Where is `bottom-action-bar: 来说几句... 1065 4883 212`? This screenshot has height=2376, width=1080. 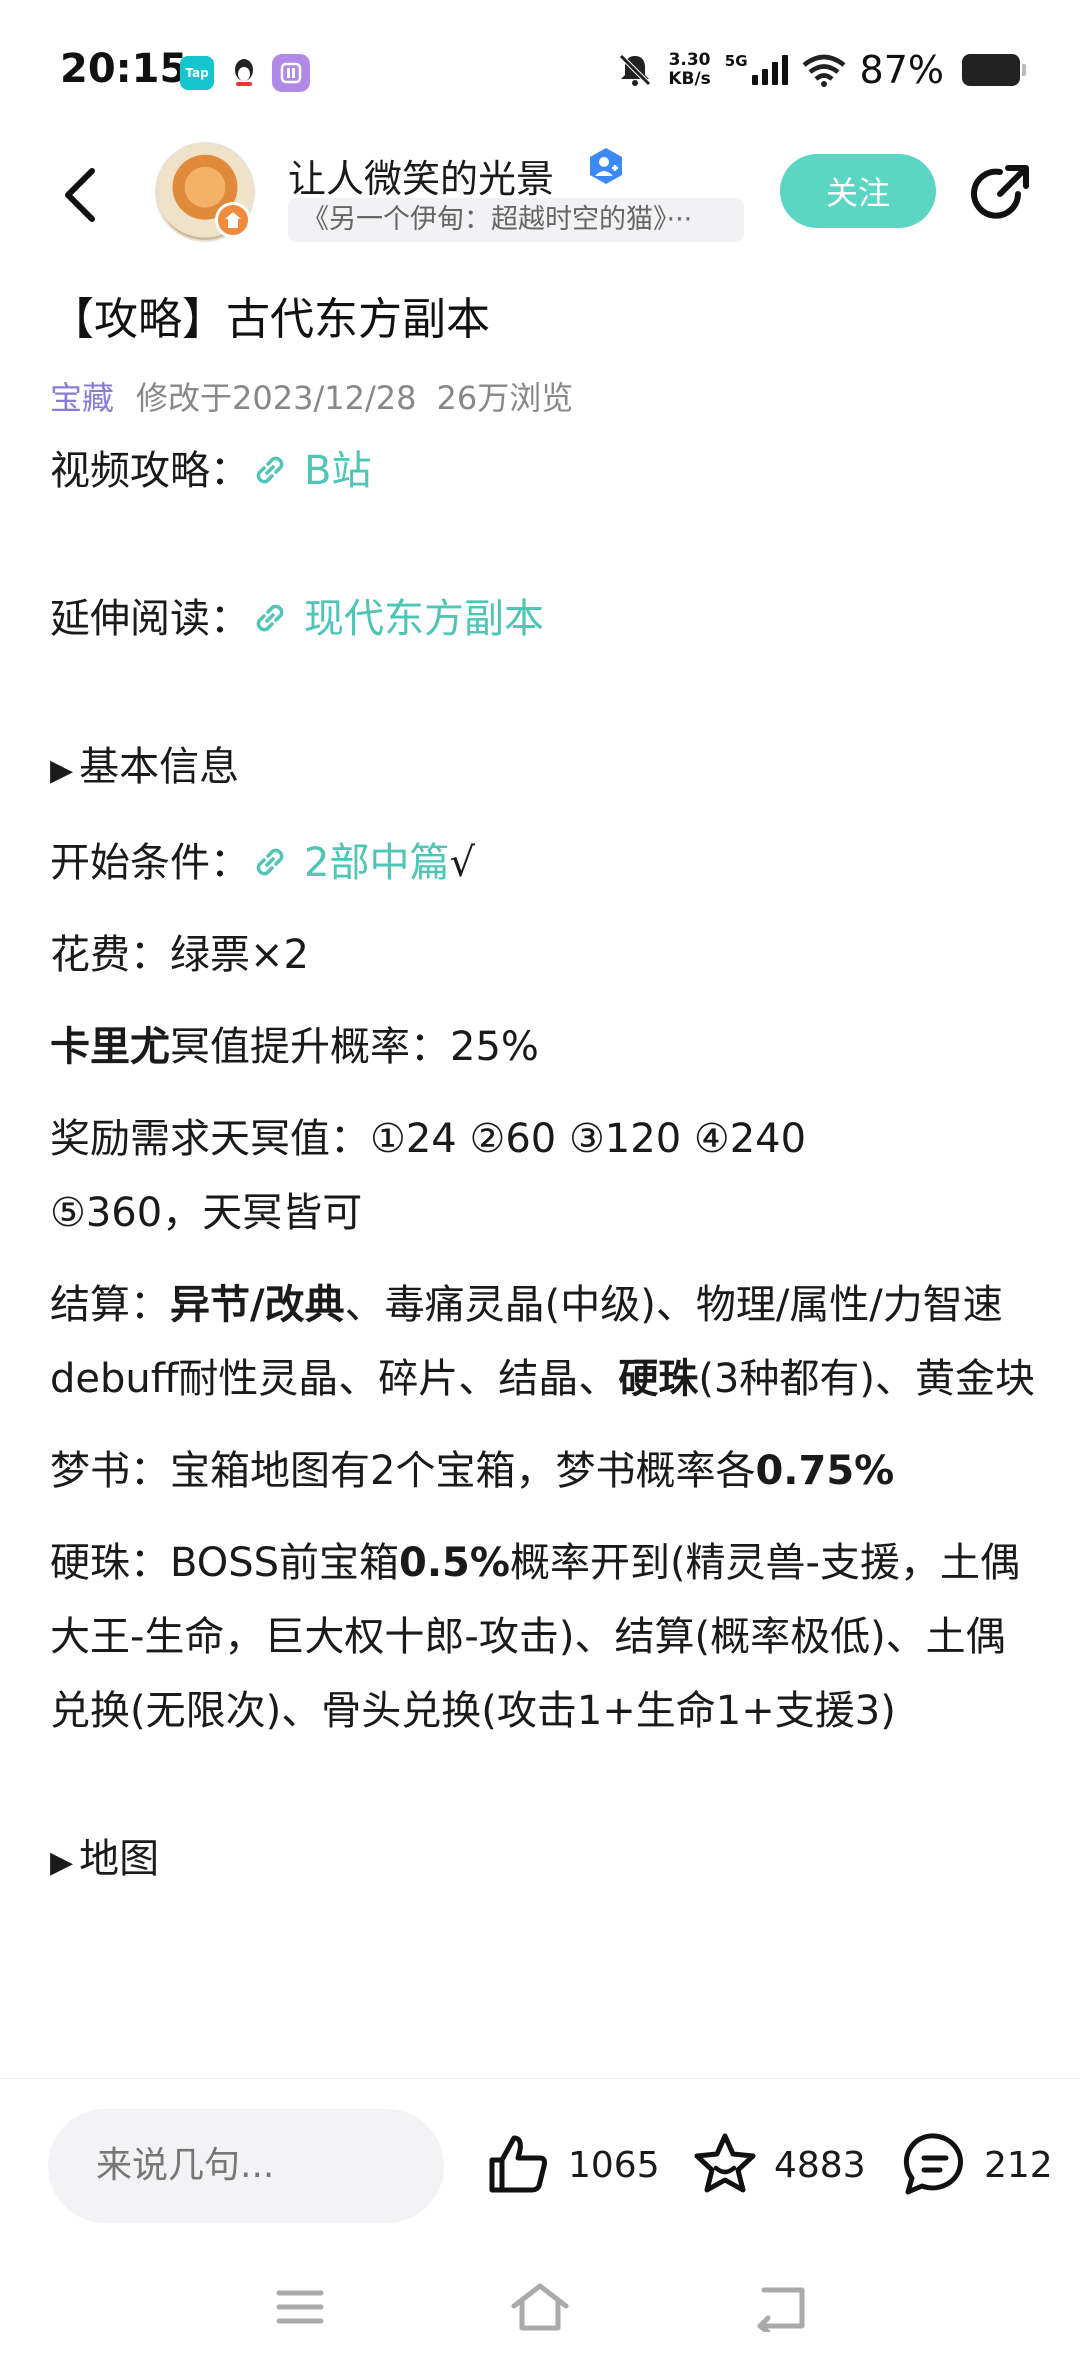
bottom-action-bar: 来说几句... 1065 4883 212 is located at coordinates (540, 2163).